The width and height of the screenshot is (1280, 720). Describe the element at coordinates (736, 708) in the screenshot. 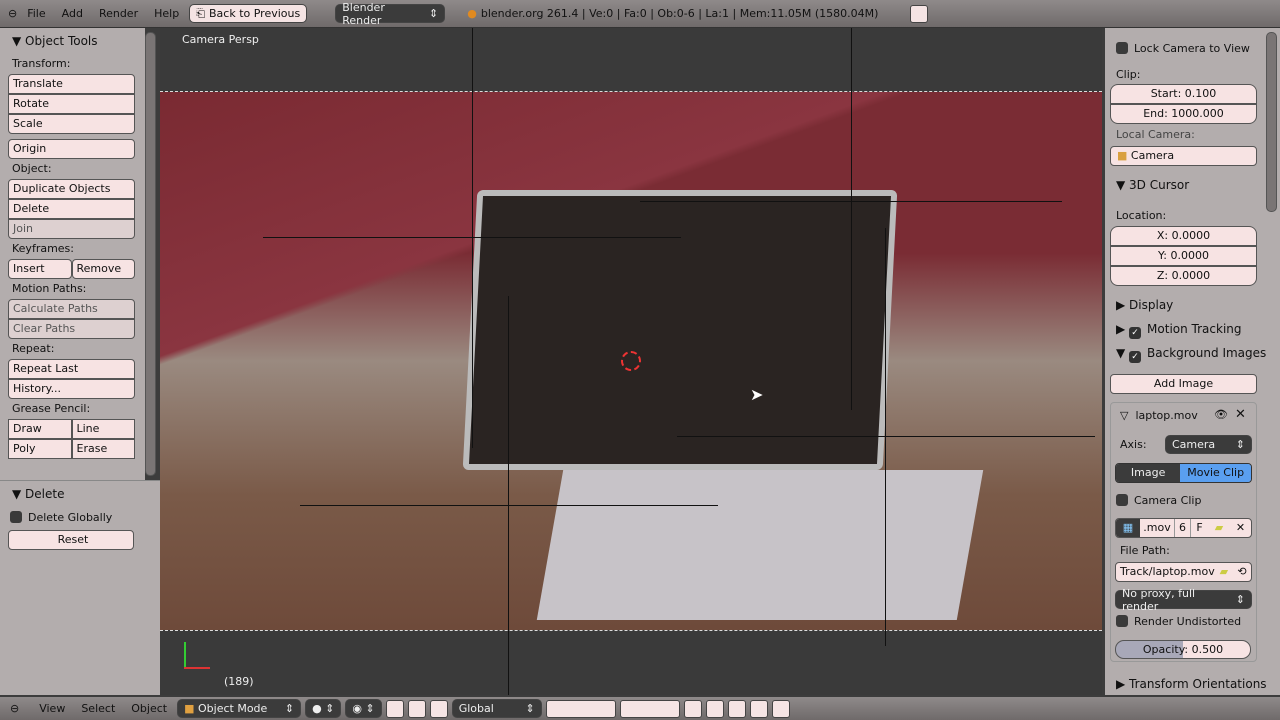

I see `snap-icon` at that location.